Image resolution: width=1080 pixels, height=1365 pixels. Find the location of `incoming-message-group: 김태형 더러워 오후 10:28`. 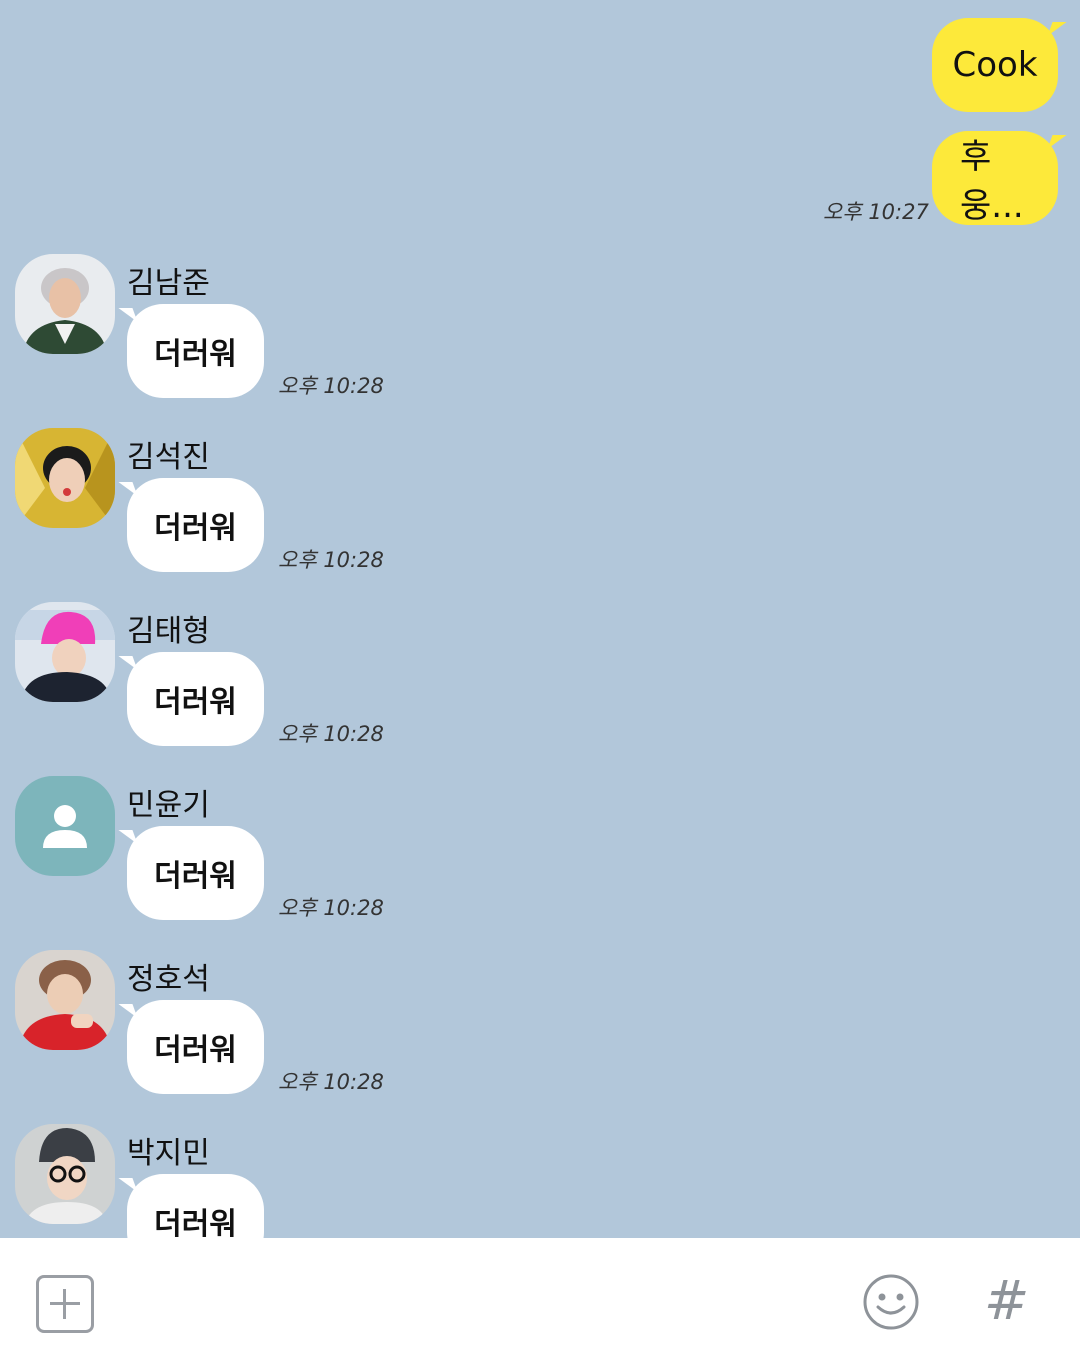

incoming-message-group: 김태형 더러워 오후 10:28 is located at coordinates (540, 689).